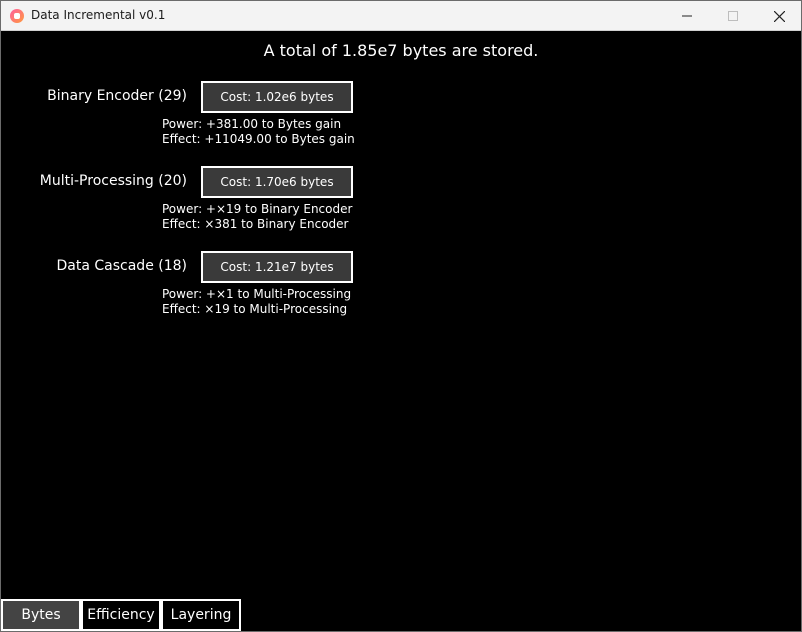  I want to click on maximize-button, so click(733, 16).